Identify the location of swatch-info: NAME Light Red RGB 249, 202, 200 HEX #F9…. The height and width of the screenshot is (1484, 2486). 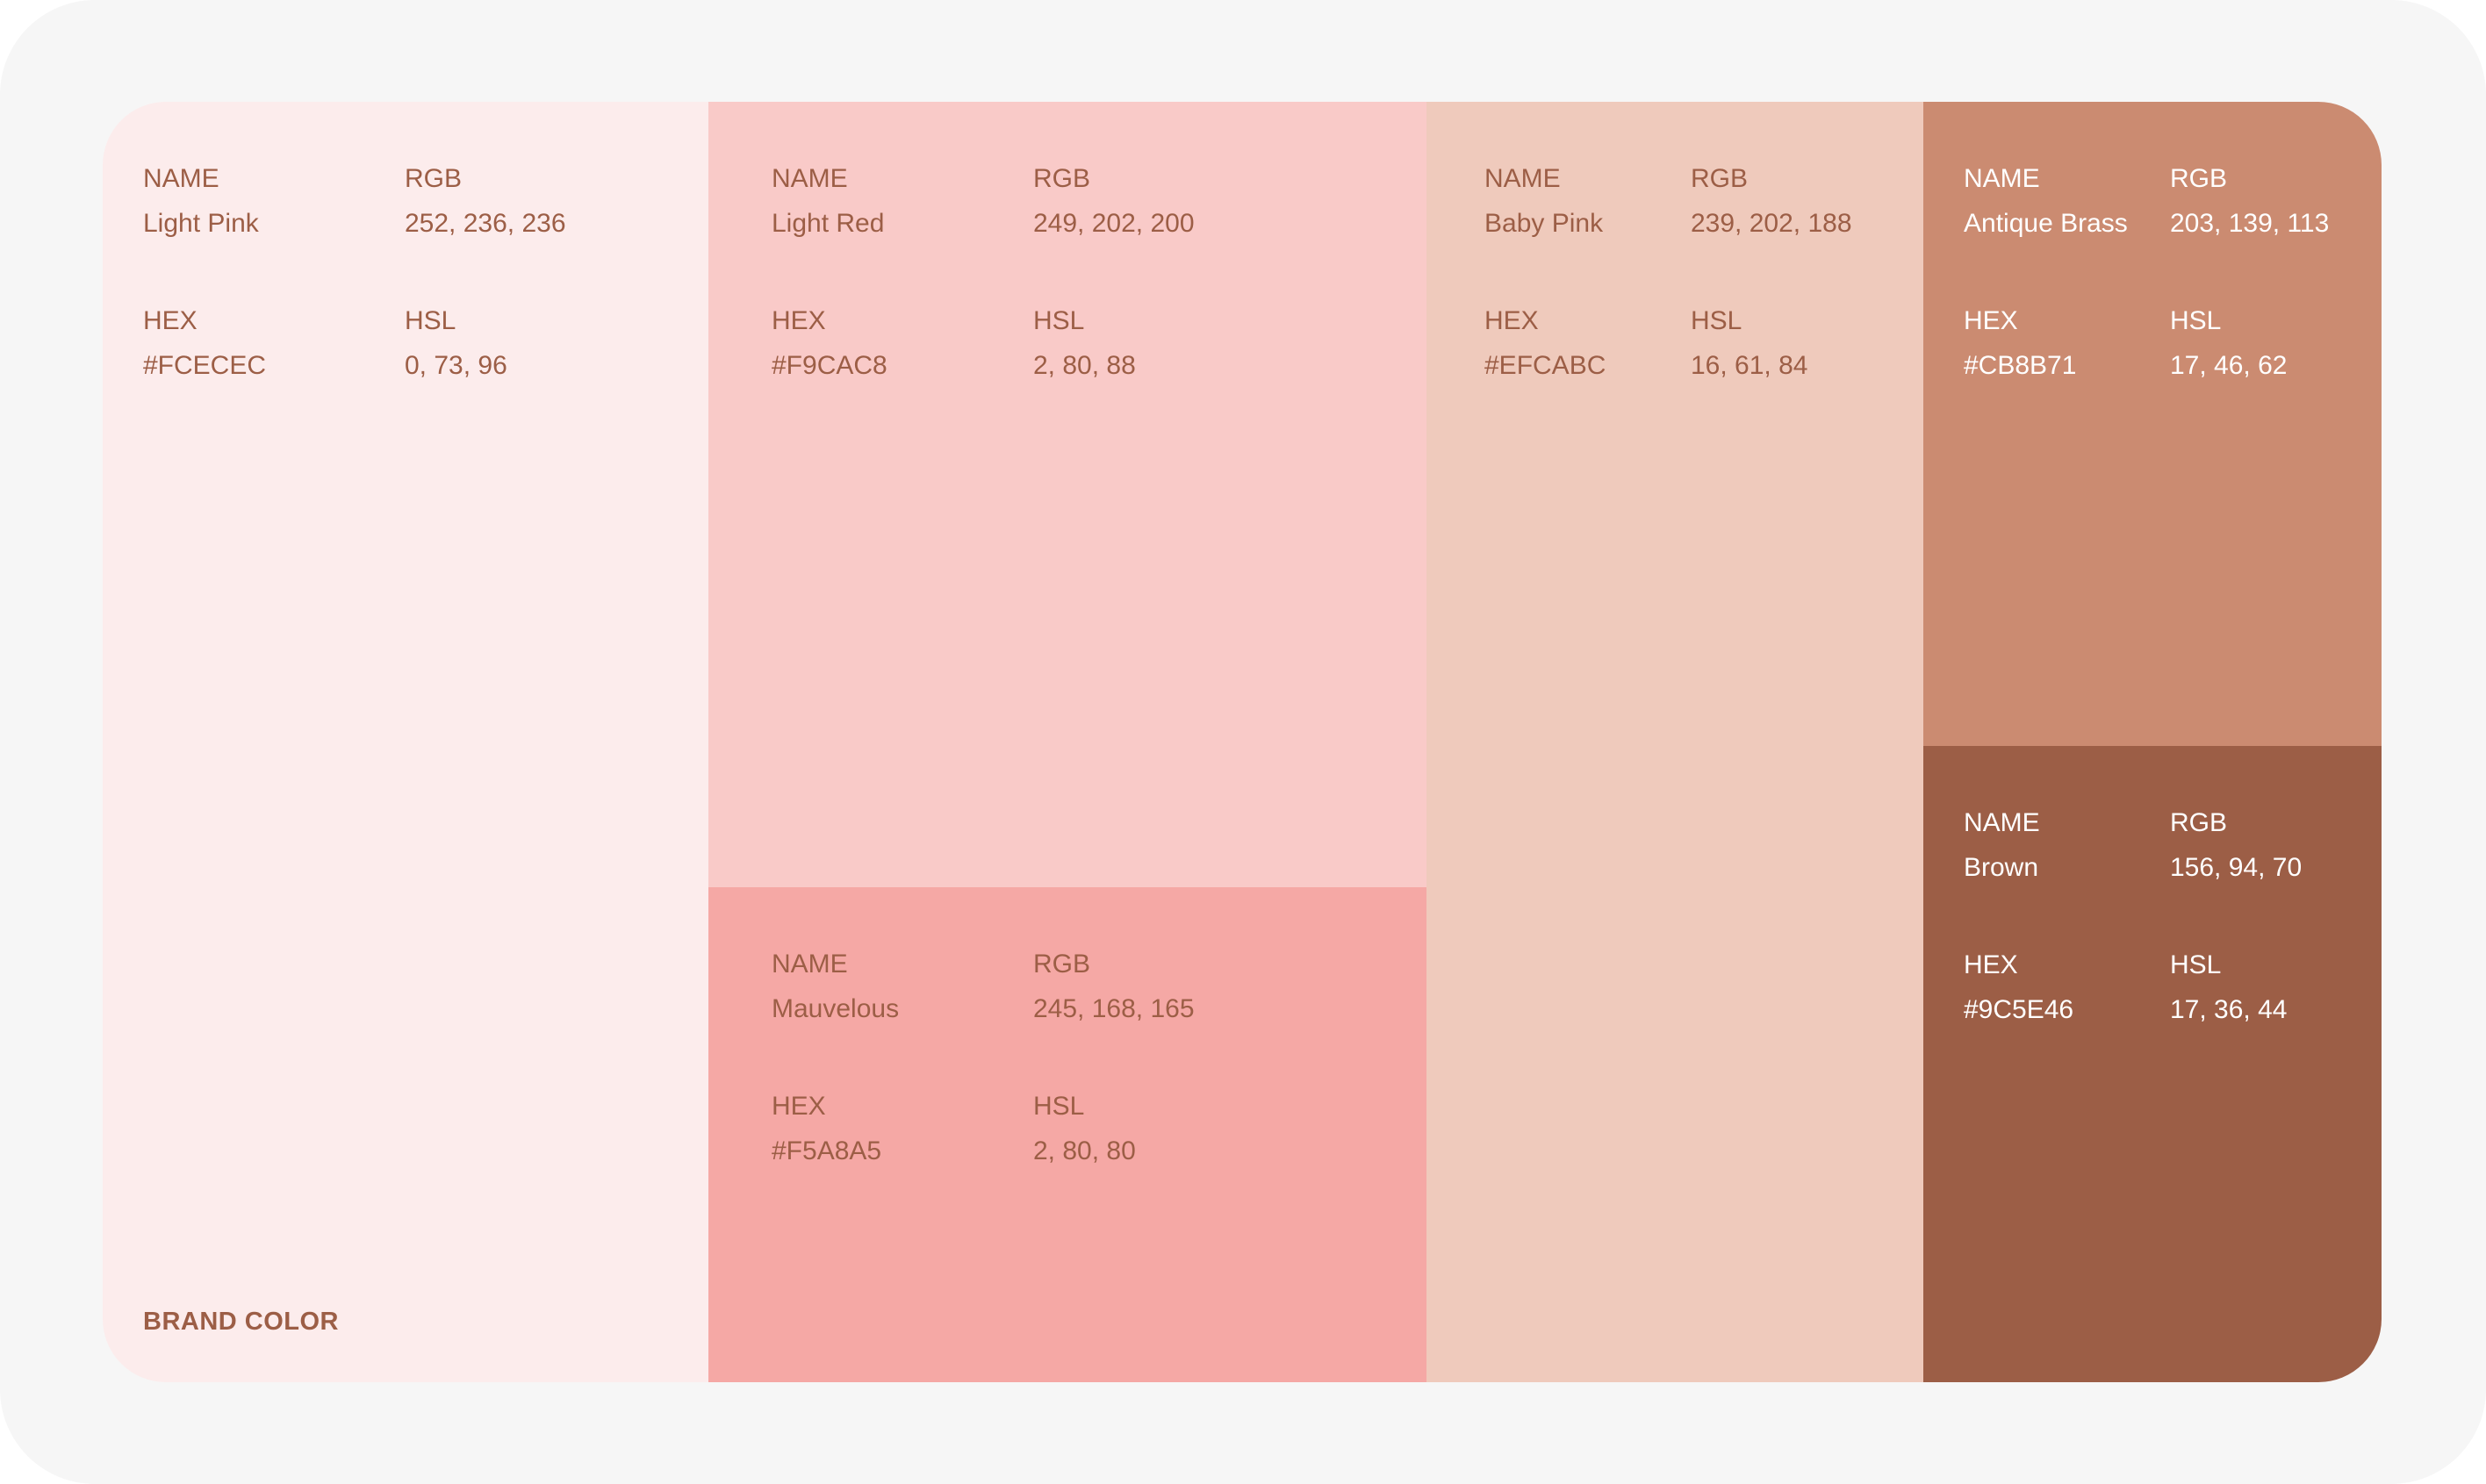
(991, 277).